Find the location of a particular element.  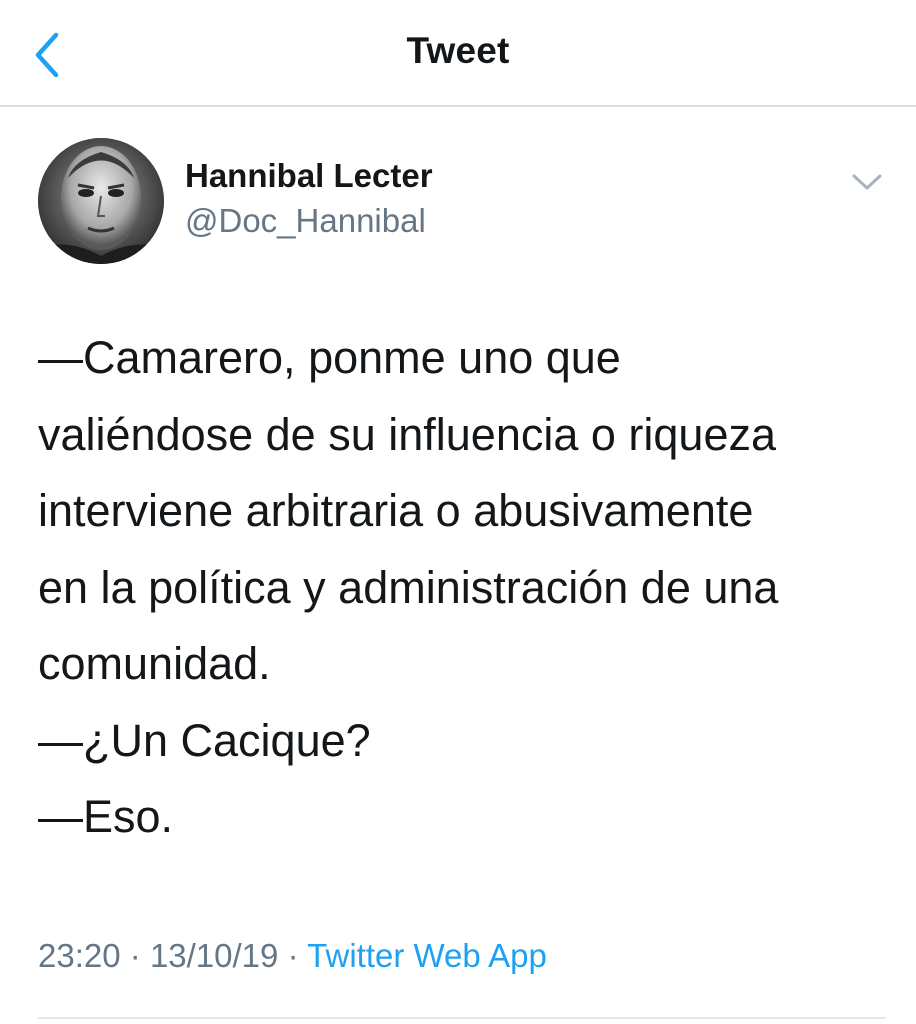

author-name: Hannibal Lecter is located at coordinates (309, 176).